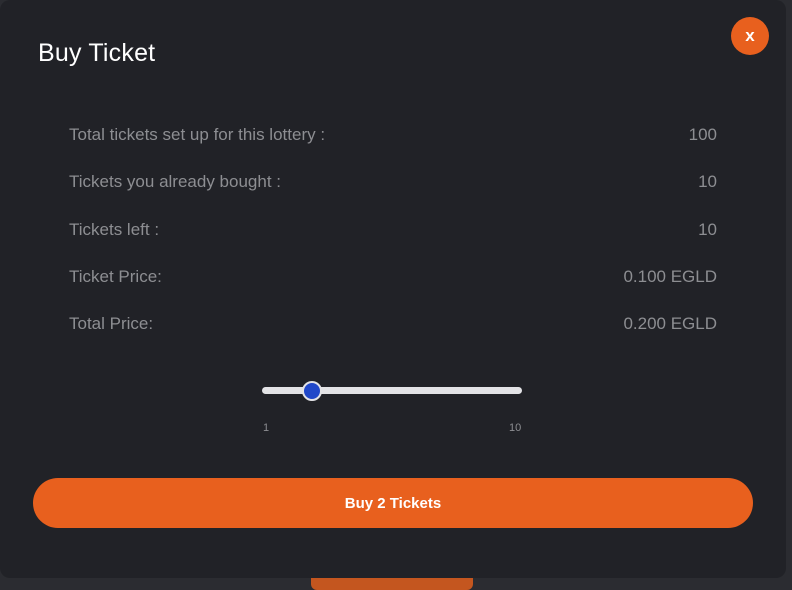 This screenshot has width=792, height=590. What do you see at coordinates (670, 323) in the screenshot?
I see `info-value: 0.200 EGLD` at bounding box center [670, 323].